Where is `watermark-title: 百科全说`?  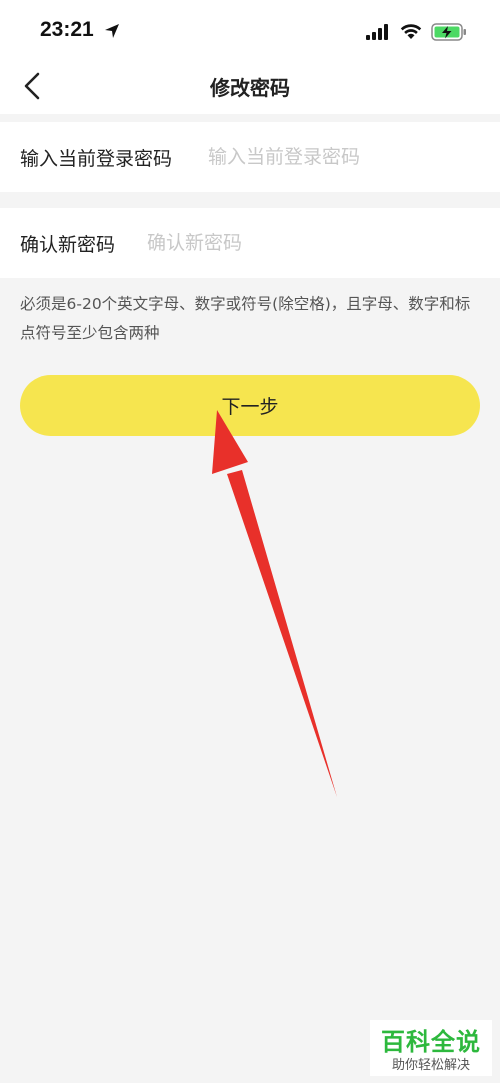 watermark-title: 百科全说 is located at coordinates (431, 1042).